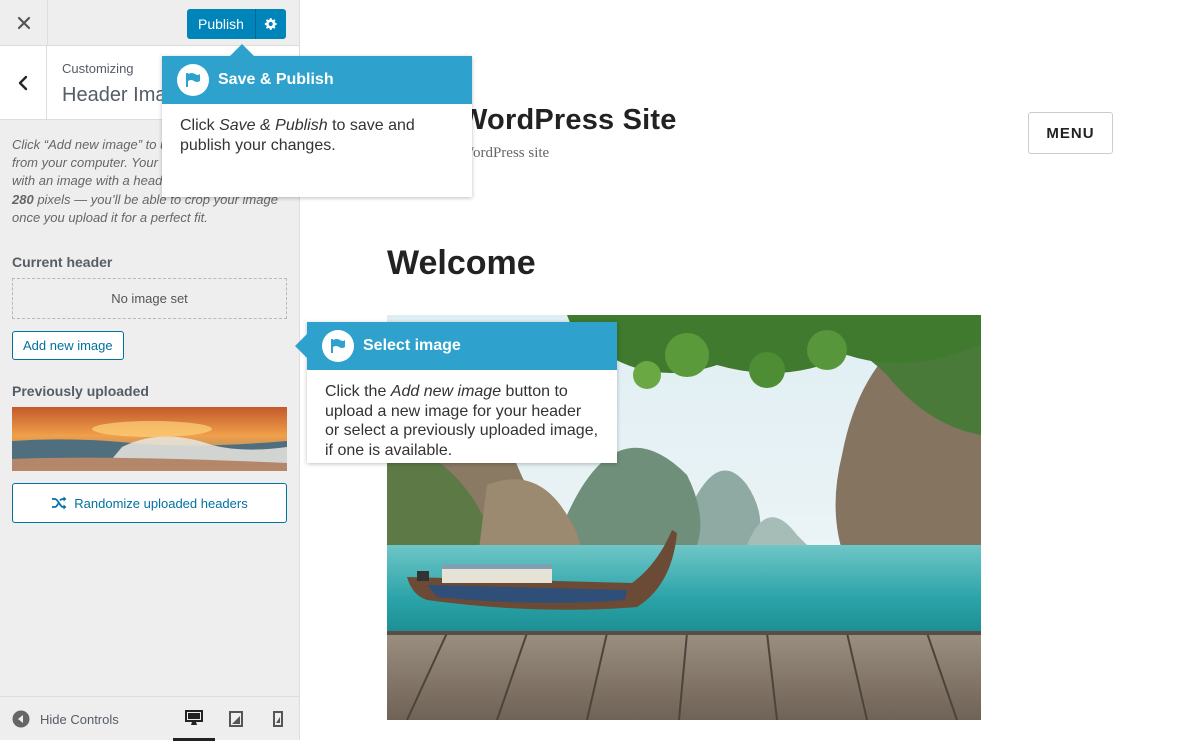 The image size is (1200, 741). I want to click on back-button, so click(23, 82).